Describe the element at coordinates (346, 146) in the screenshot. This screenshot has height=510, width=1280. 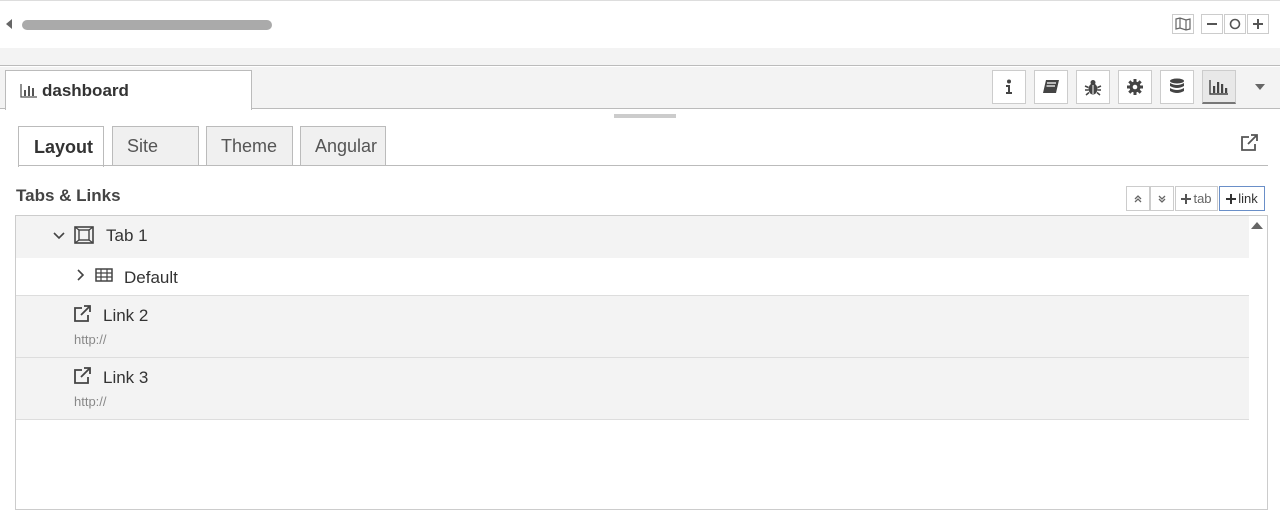
I see `tab-label: Angular` at that location.